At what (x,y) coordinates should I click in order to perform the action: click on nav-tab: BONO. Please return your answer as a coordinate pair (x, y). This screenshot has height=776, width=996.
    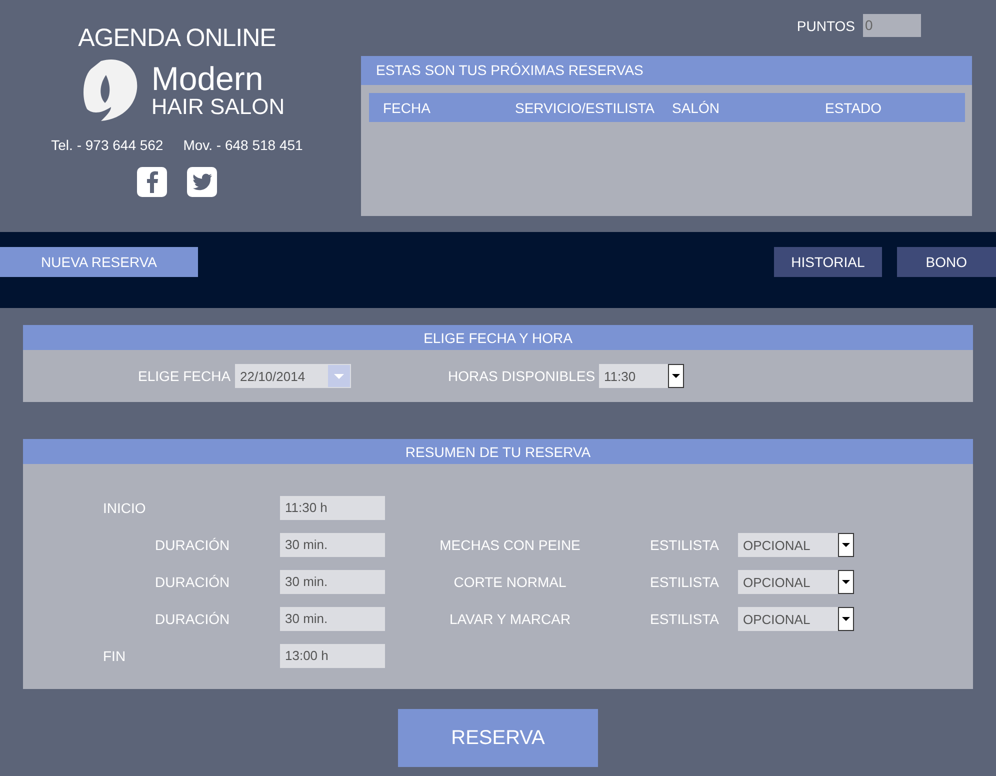
    Looking at the image, I should click on (946, 262).